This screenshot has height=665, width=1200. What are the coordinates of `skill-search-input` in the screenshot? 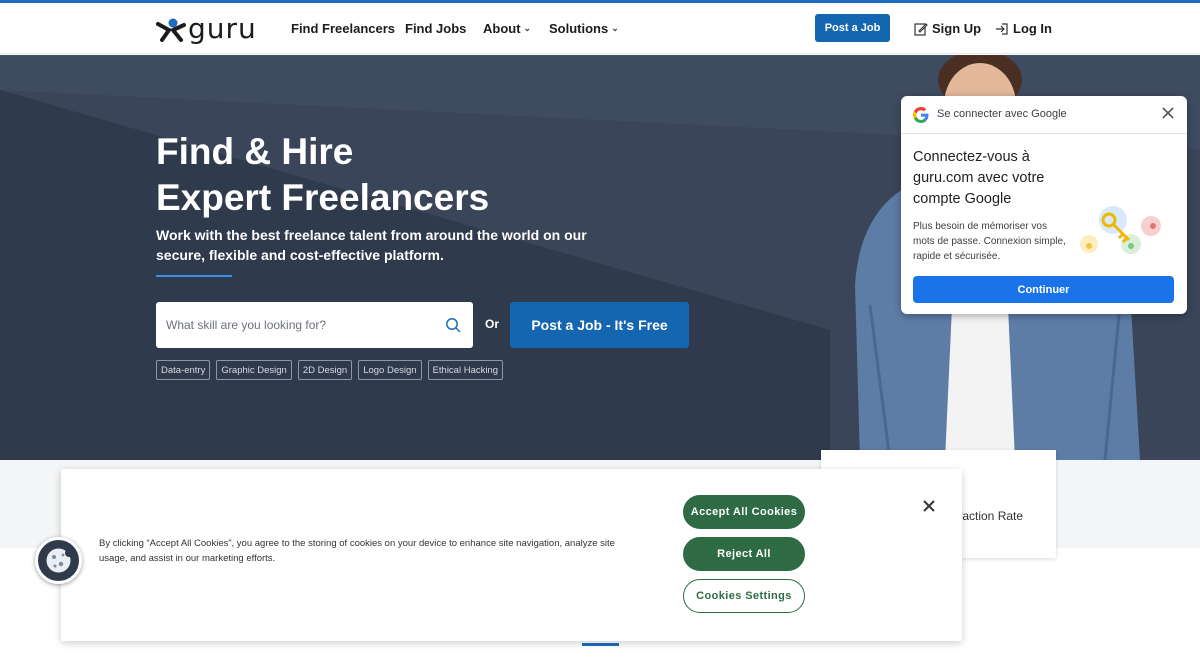 It's located at (301, 325).